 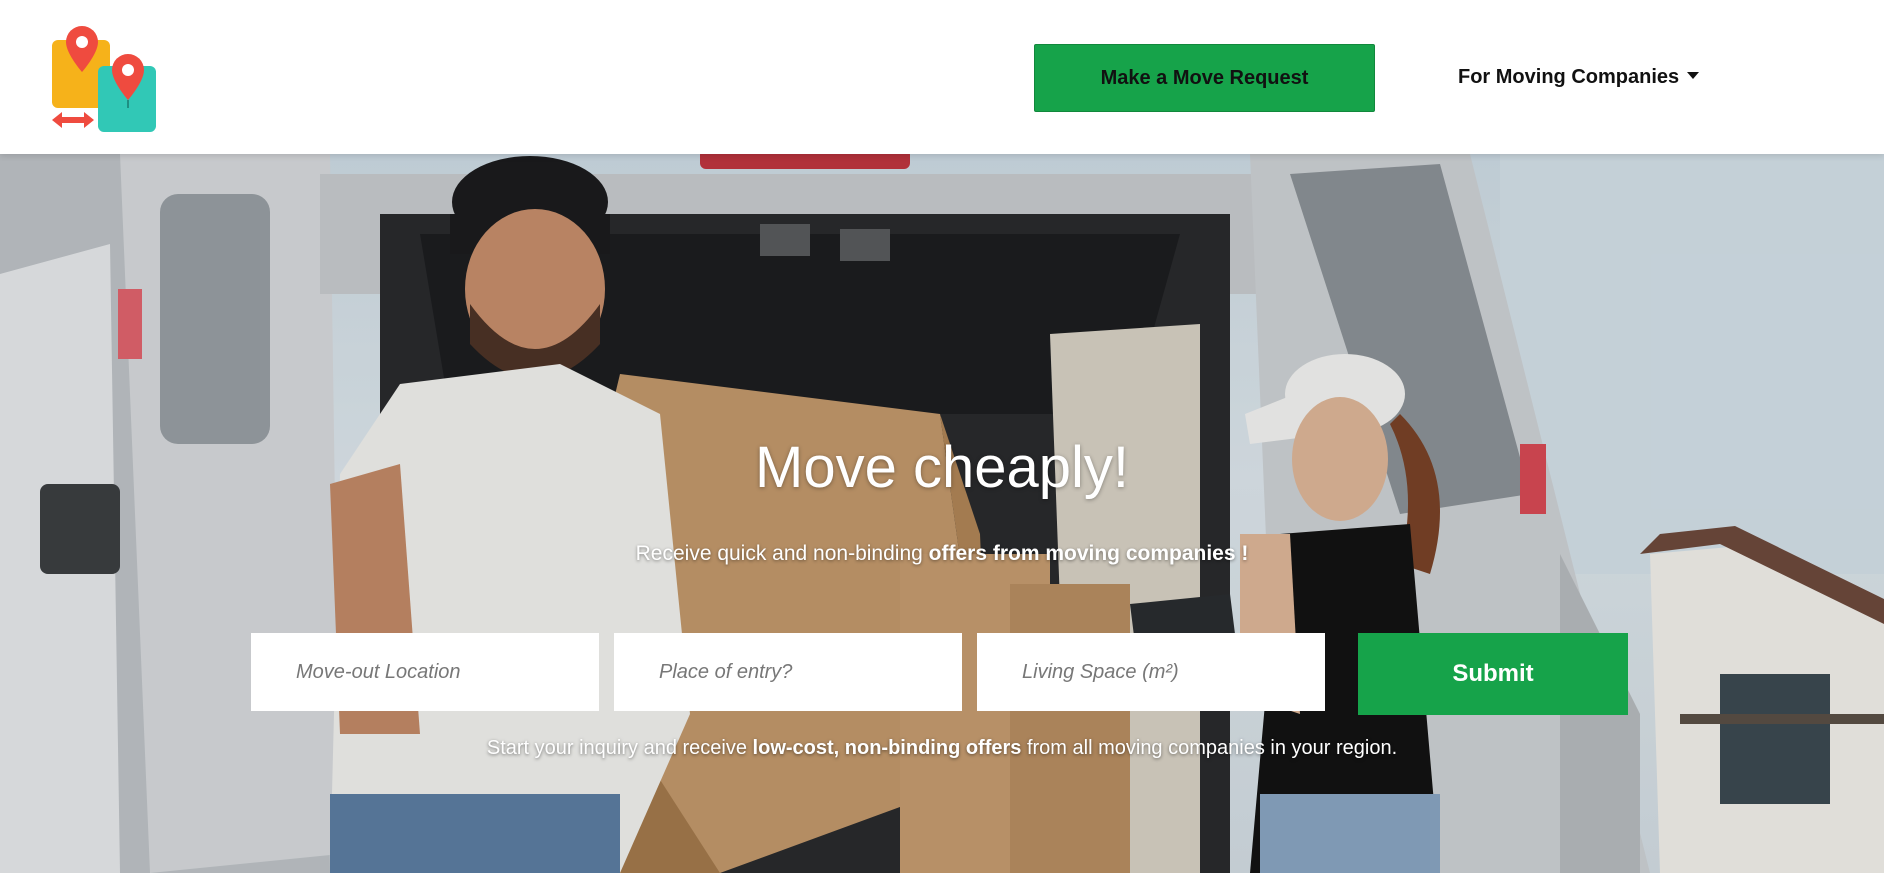 I want to click on logo-icon, so click(x=104, y=79).